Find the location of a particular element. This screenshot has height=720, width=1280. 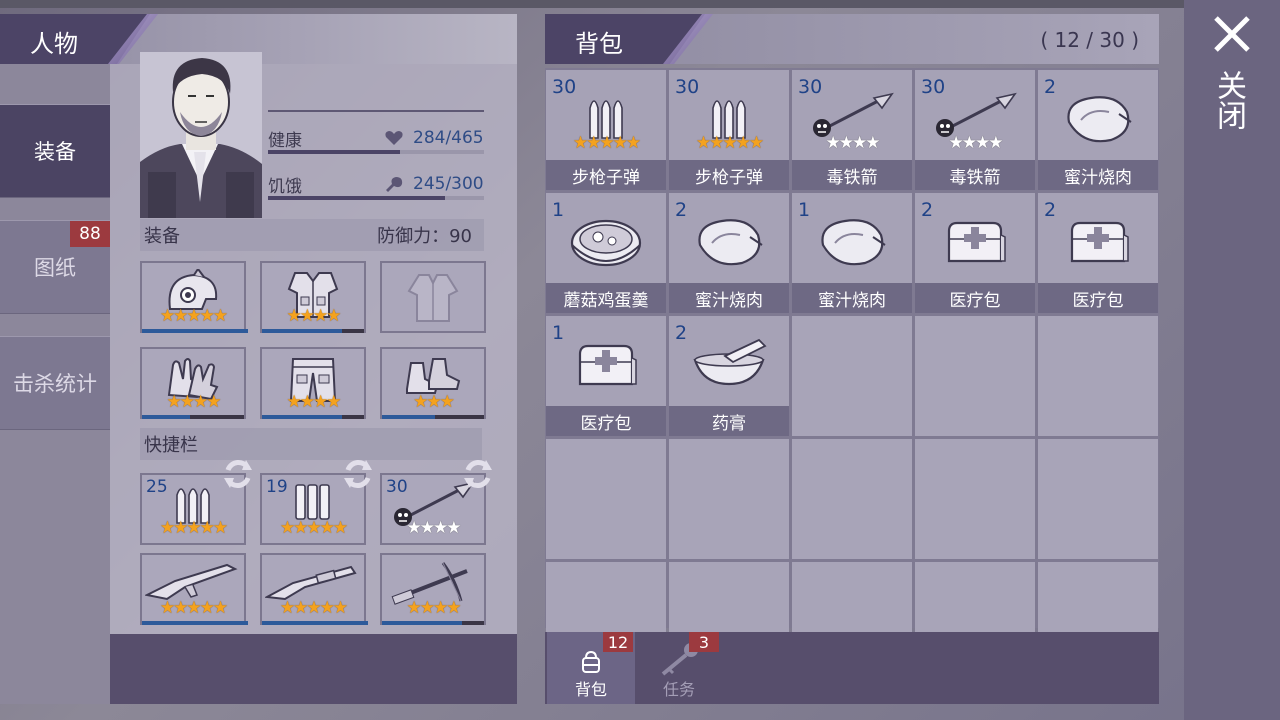

star-rating: ★★★ is located at coordinates (433, 402).